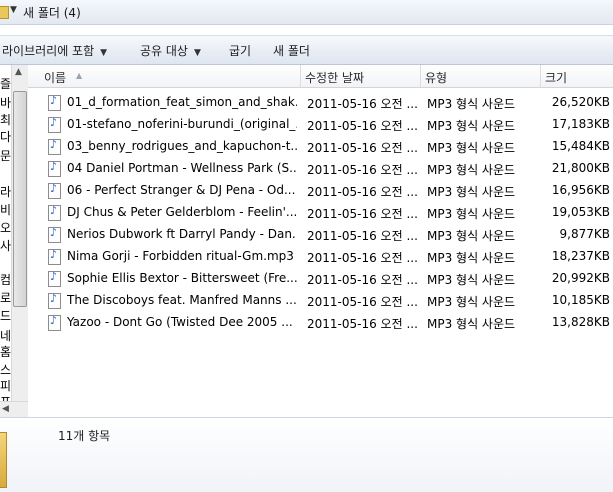  Describe the element at coordinates (5, 315) in the screenshot. I see `nav-item: 드` at that location.